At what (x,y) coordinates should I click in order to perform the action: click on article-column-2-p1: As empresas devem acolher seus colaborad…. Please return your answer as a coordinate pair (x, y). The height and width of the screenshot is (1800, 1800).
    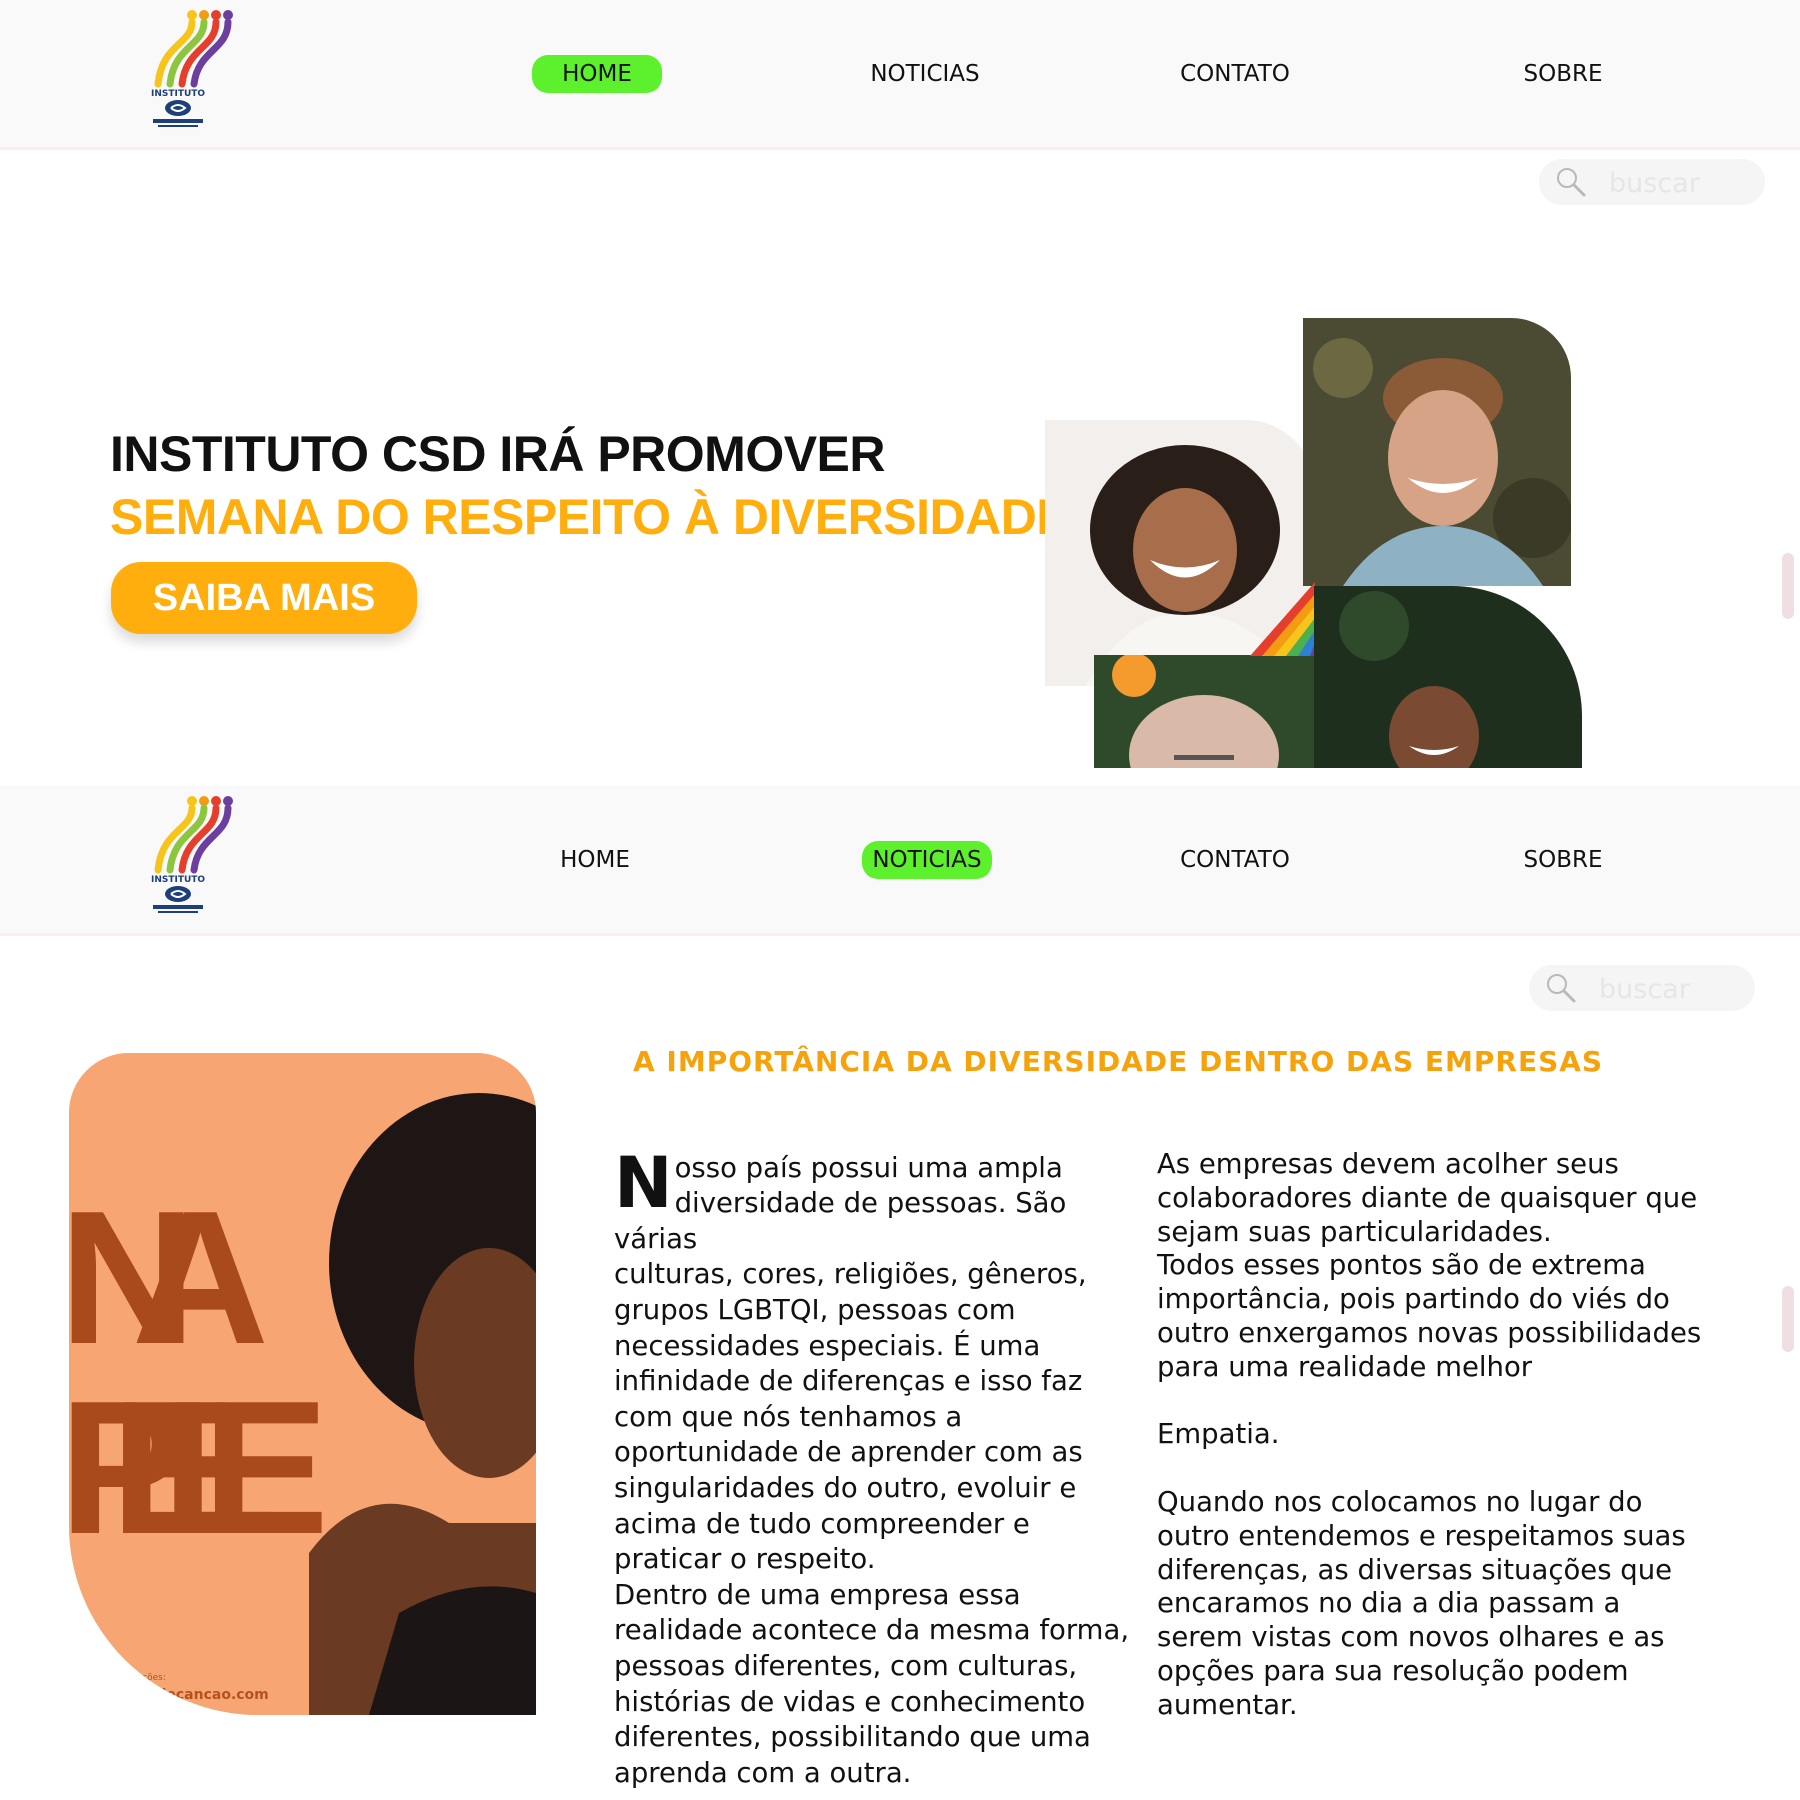
    Looking at the image, I should click on (1429, 1265).